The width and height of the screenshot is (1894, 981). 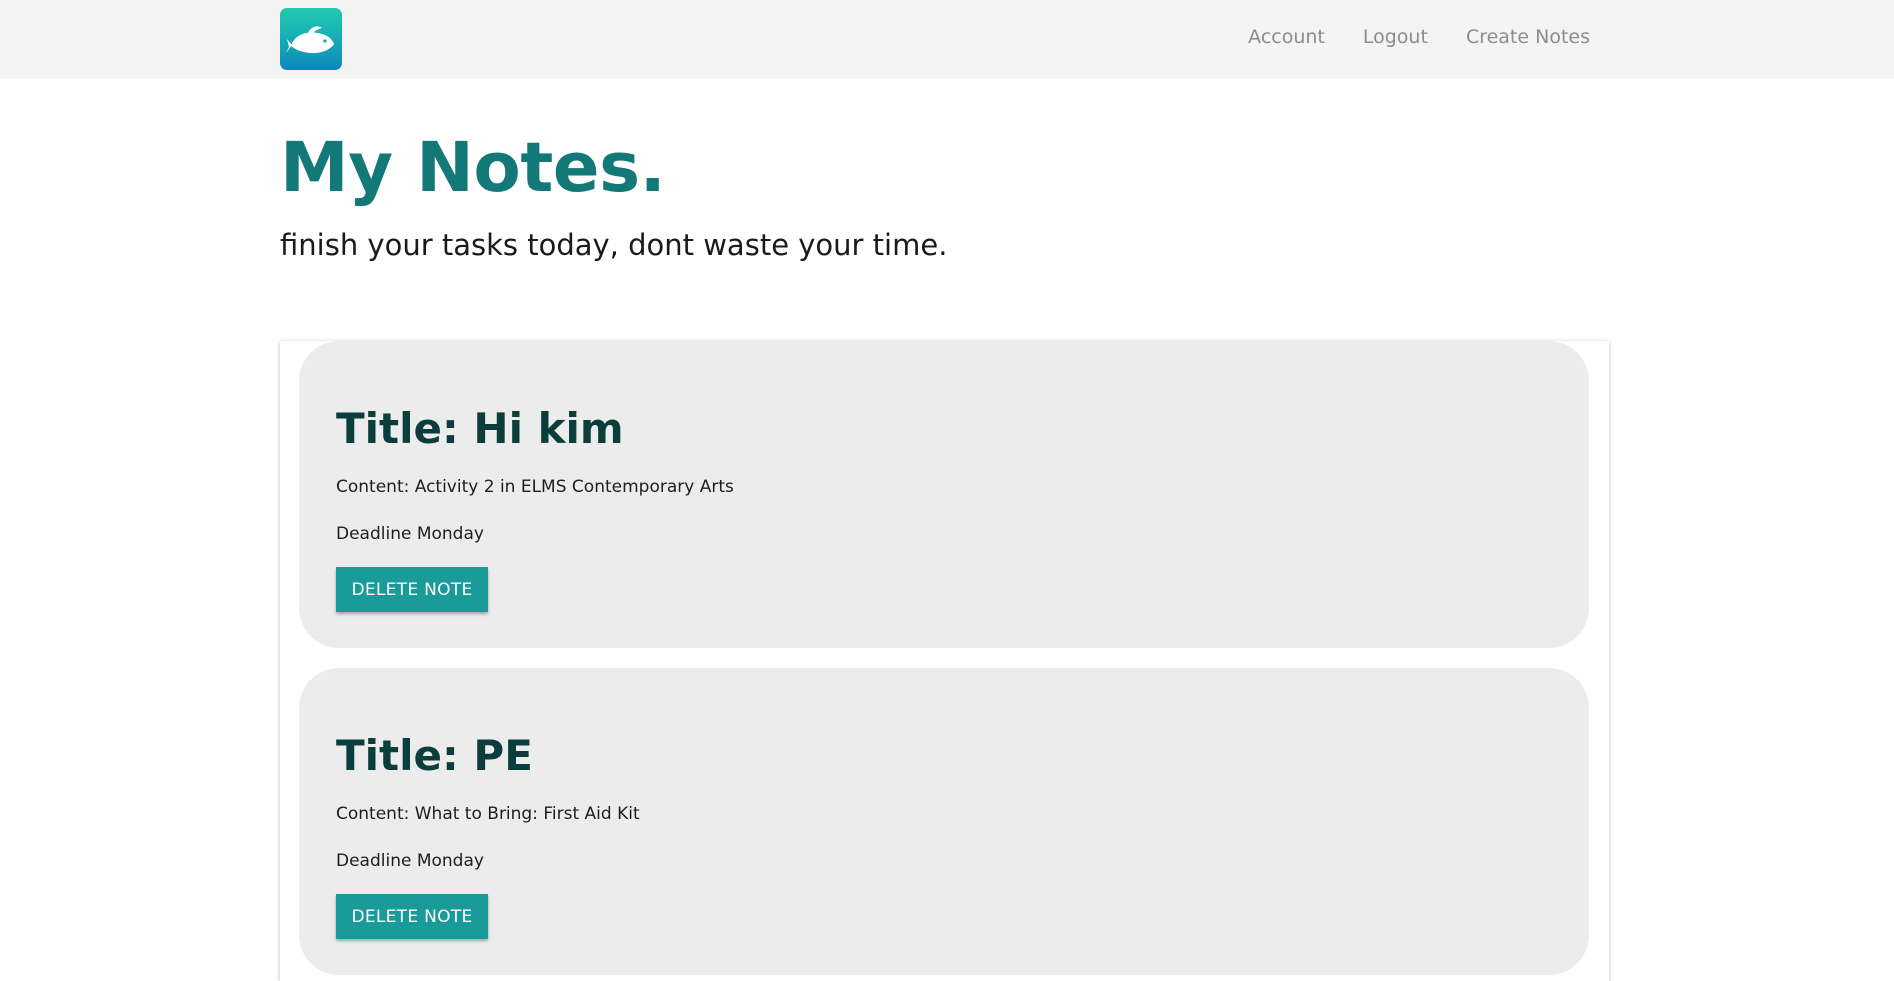 I want to click on note-title: Title: Hi kim, so click(x=480, y=428).